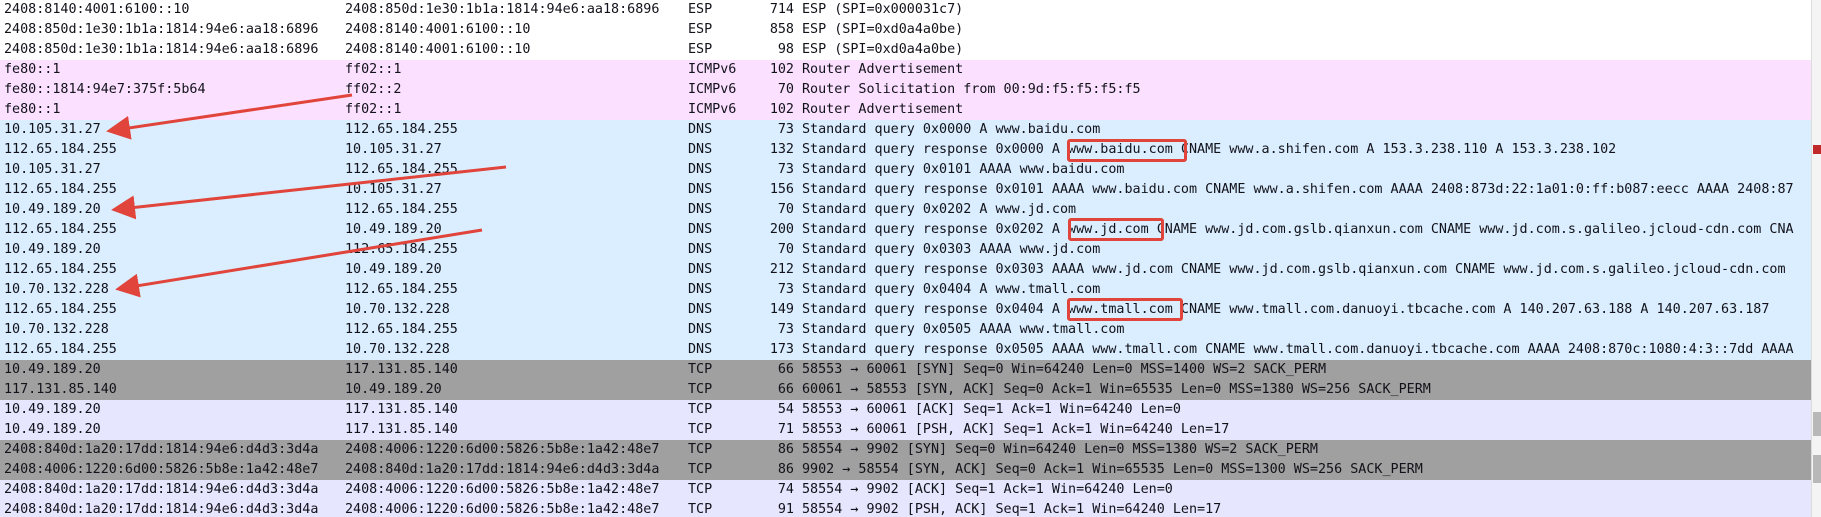  Describe the element at coordinates (785, 509) in the screenshot. I see `packet-length: 91` at that location.